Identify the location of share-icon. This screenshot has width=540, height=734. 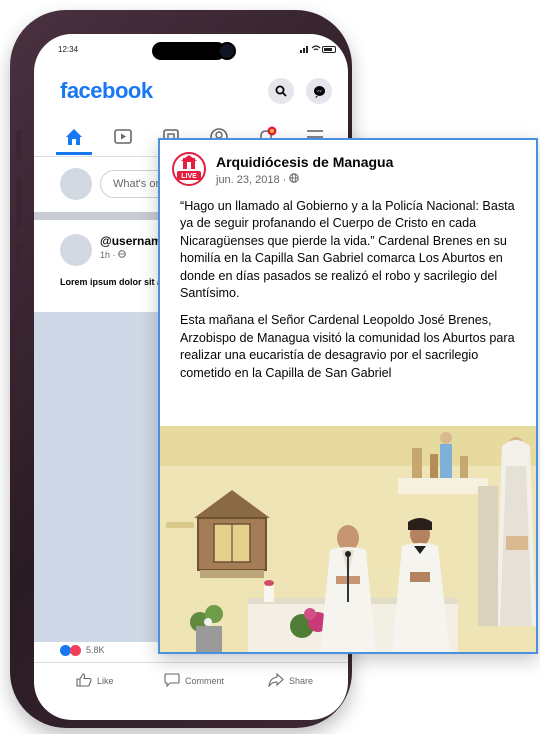
(276, 680).